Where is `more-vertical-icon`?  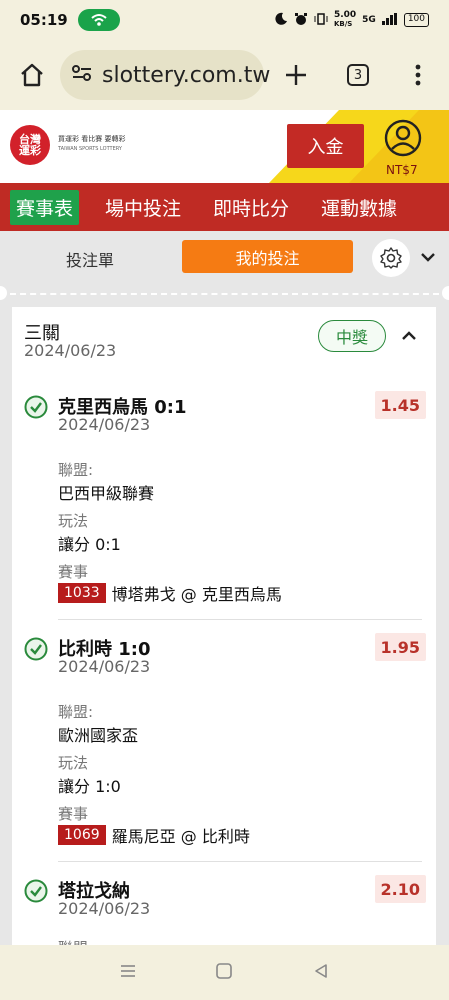
more-vertical-icon is located at coordinates (418, 75).